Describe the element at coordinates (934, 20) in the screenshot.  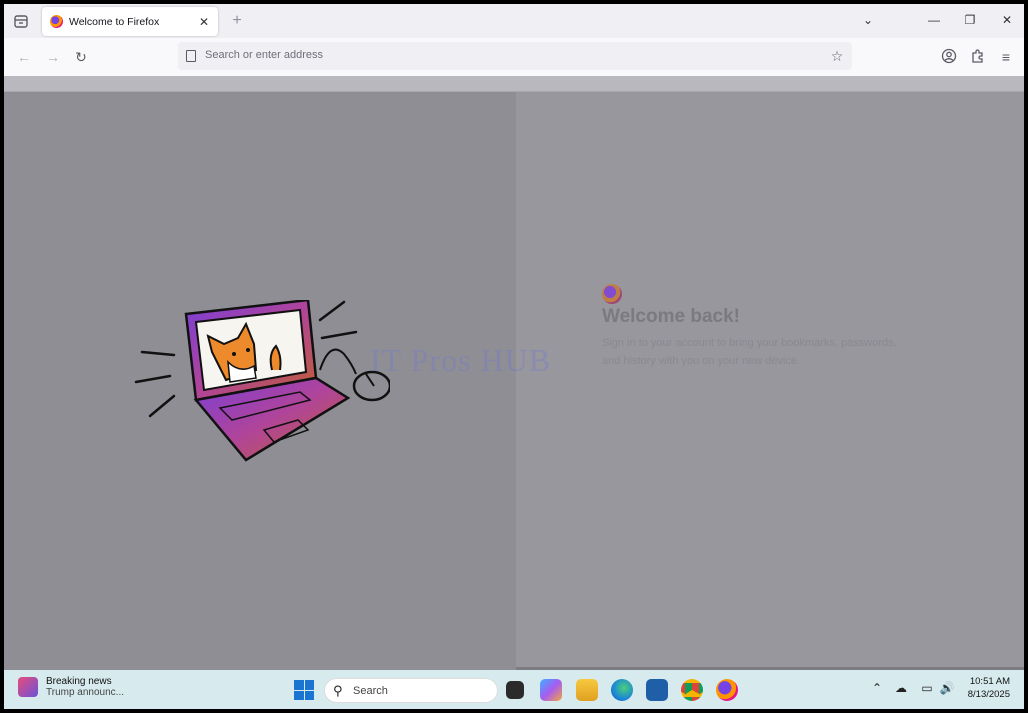
I see `minimize-icon: —` at that location.